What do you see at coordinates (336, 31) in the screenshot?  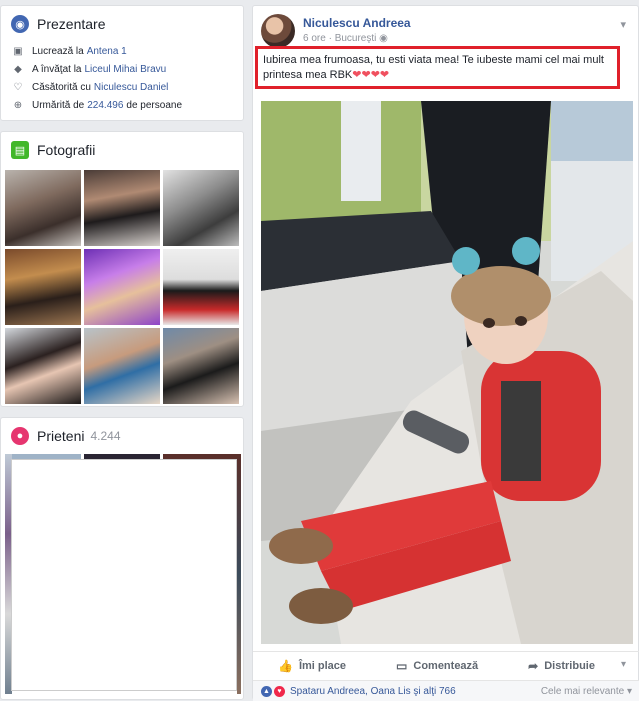 I see `post-header: Niculescu Andreea 6 ore · Bucureşti ◉` at bounding box center [336, 31].